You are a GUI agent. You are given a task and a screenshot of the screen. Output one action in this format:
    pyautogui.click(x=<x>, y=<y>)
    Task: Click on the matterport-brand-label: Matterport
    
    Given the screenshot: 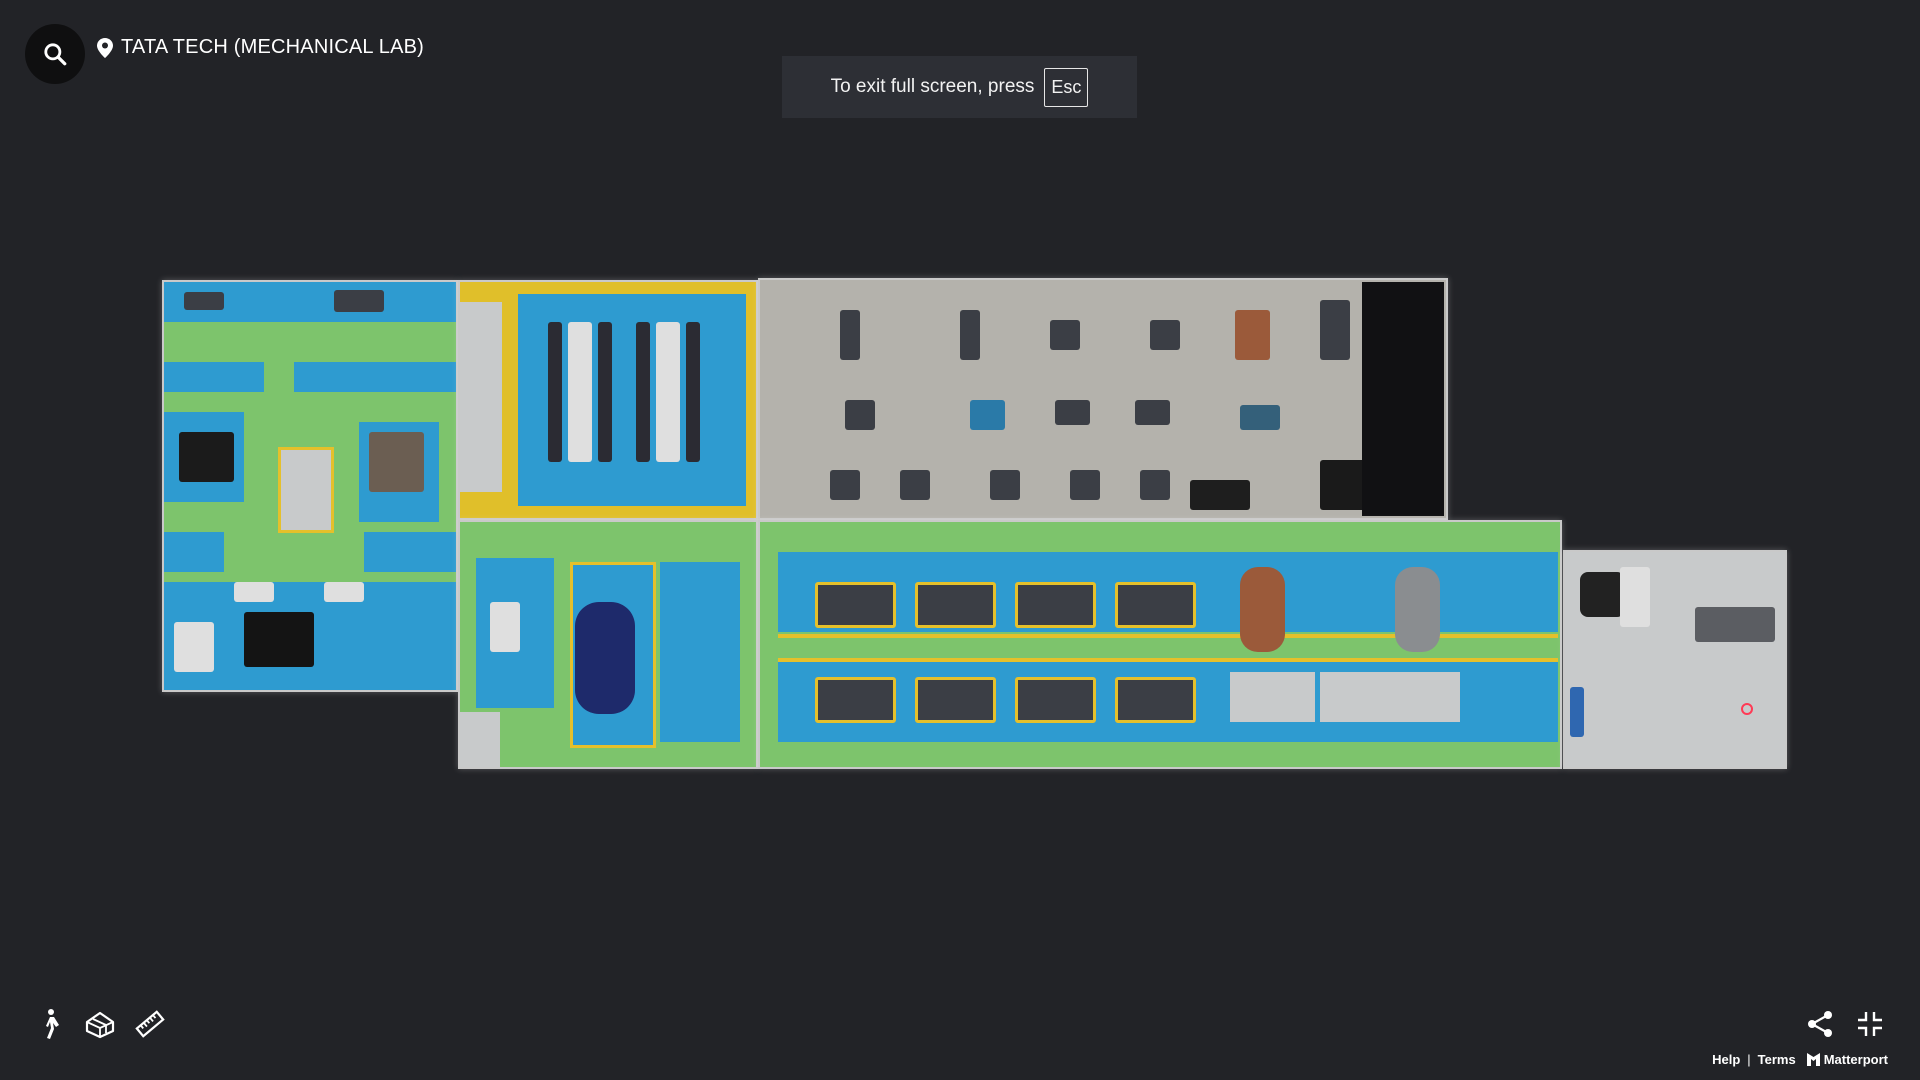 What is the action you would take?
    pyautogui.click(x=1855, y=1059)
    